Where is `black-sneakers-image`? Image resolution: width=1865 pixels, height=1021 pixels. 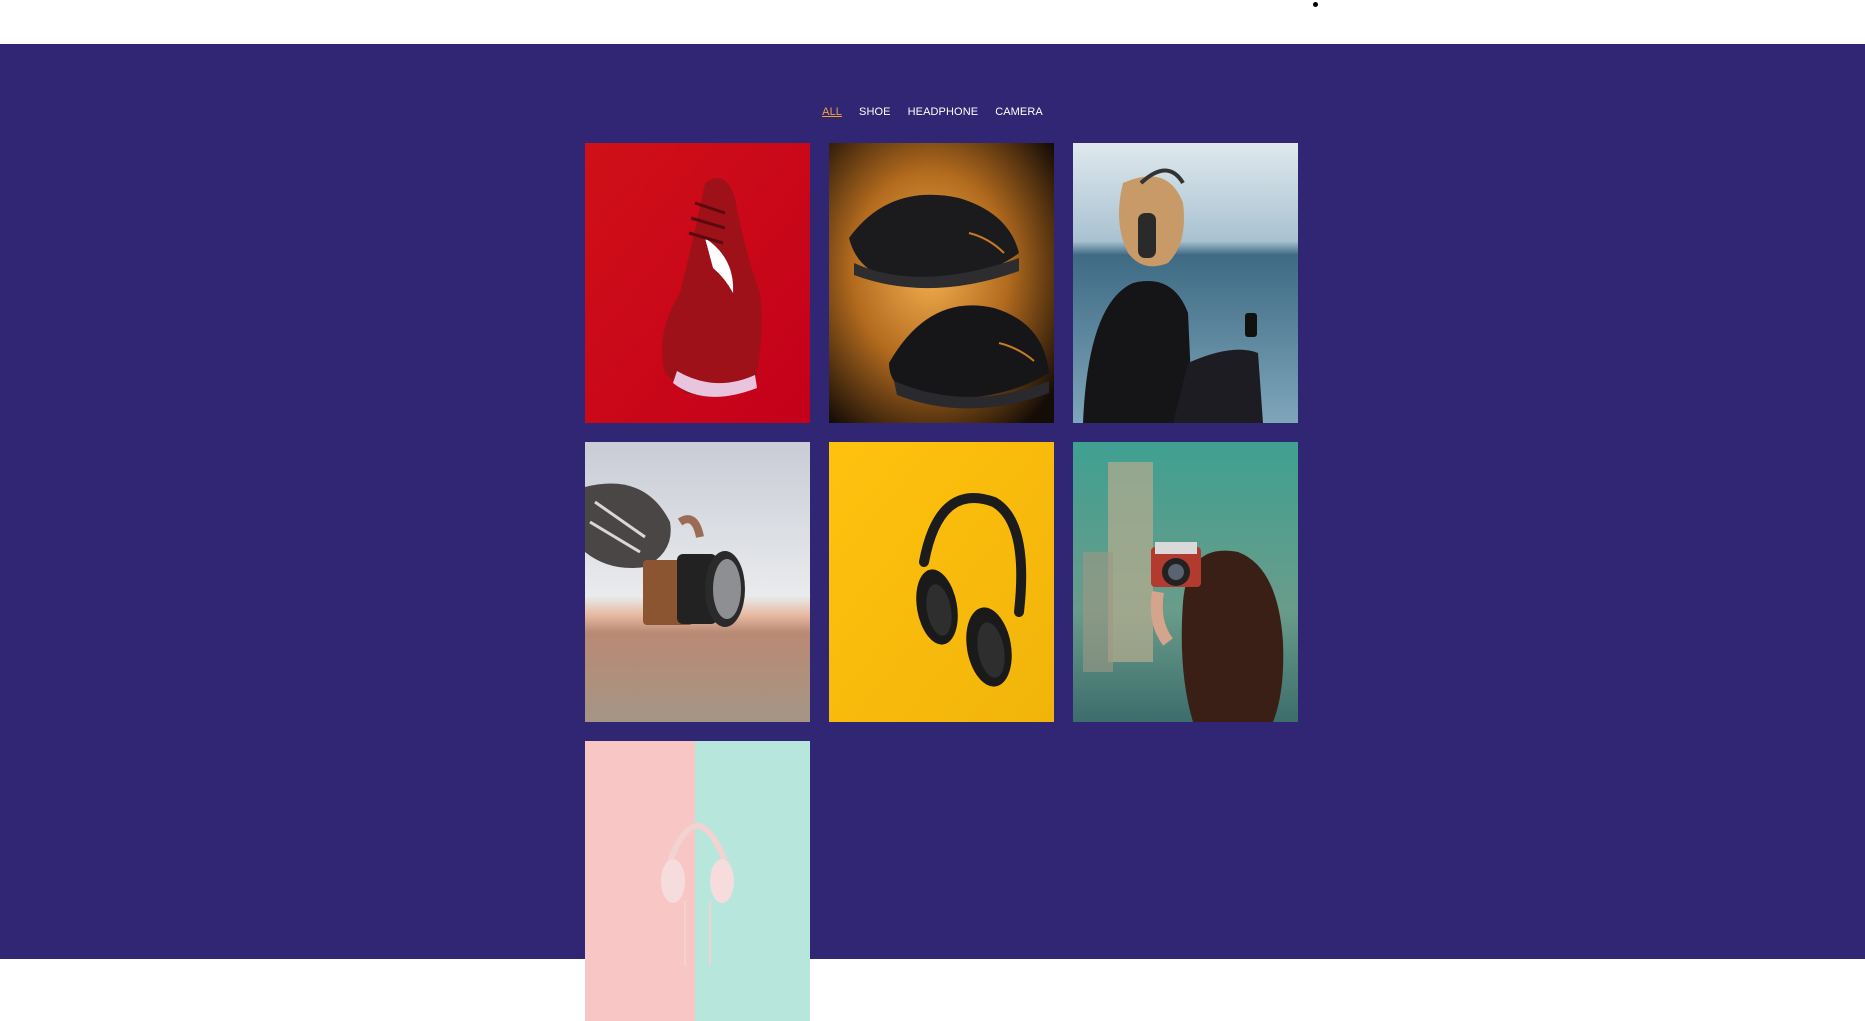 black-sneakers-image is located at coordinates (941, 283).